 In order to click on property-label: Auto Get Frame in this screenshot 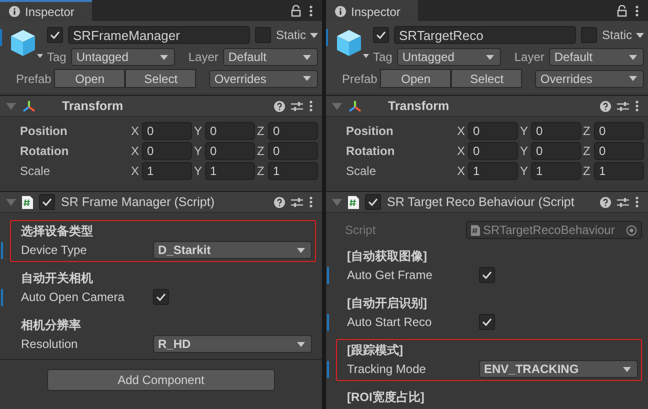, I will do `click(390, 275)`.